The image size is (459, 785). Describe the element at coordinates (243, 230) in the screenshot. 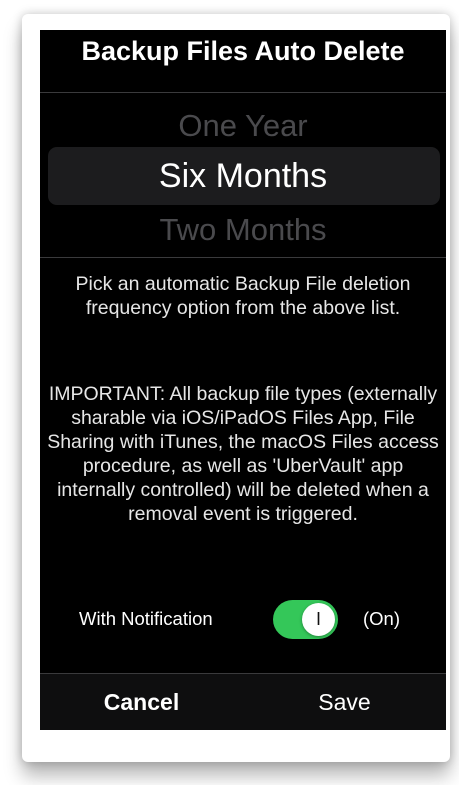

I see `picker-option-next: Two Months` at that location.